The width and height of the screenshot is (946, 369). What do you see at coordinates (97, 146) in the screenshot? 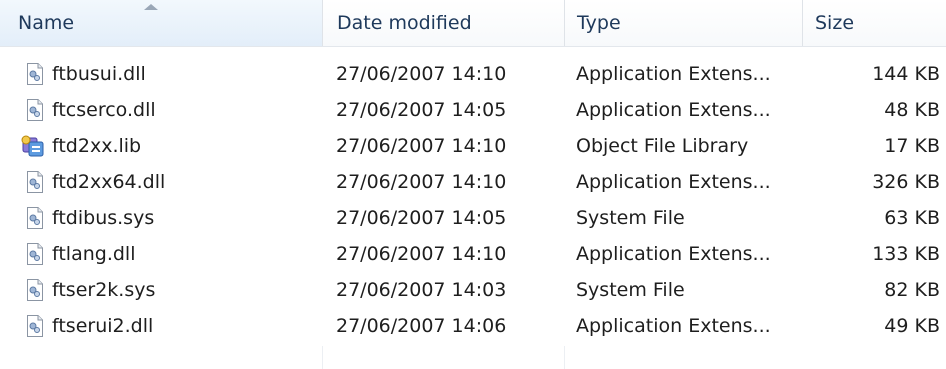
I see `file-name: ftd2xx.lib` at bounding box center [97, 146].